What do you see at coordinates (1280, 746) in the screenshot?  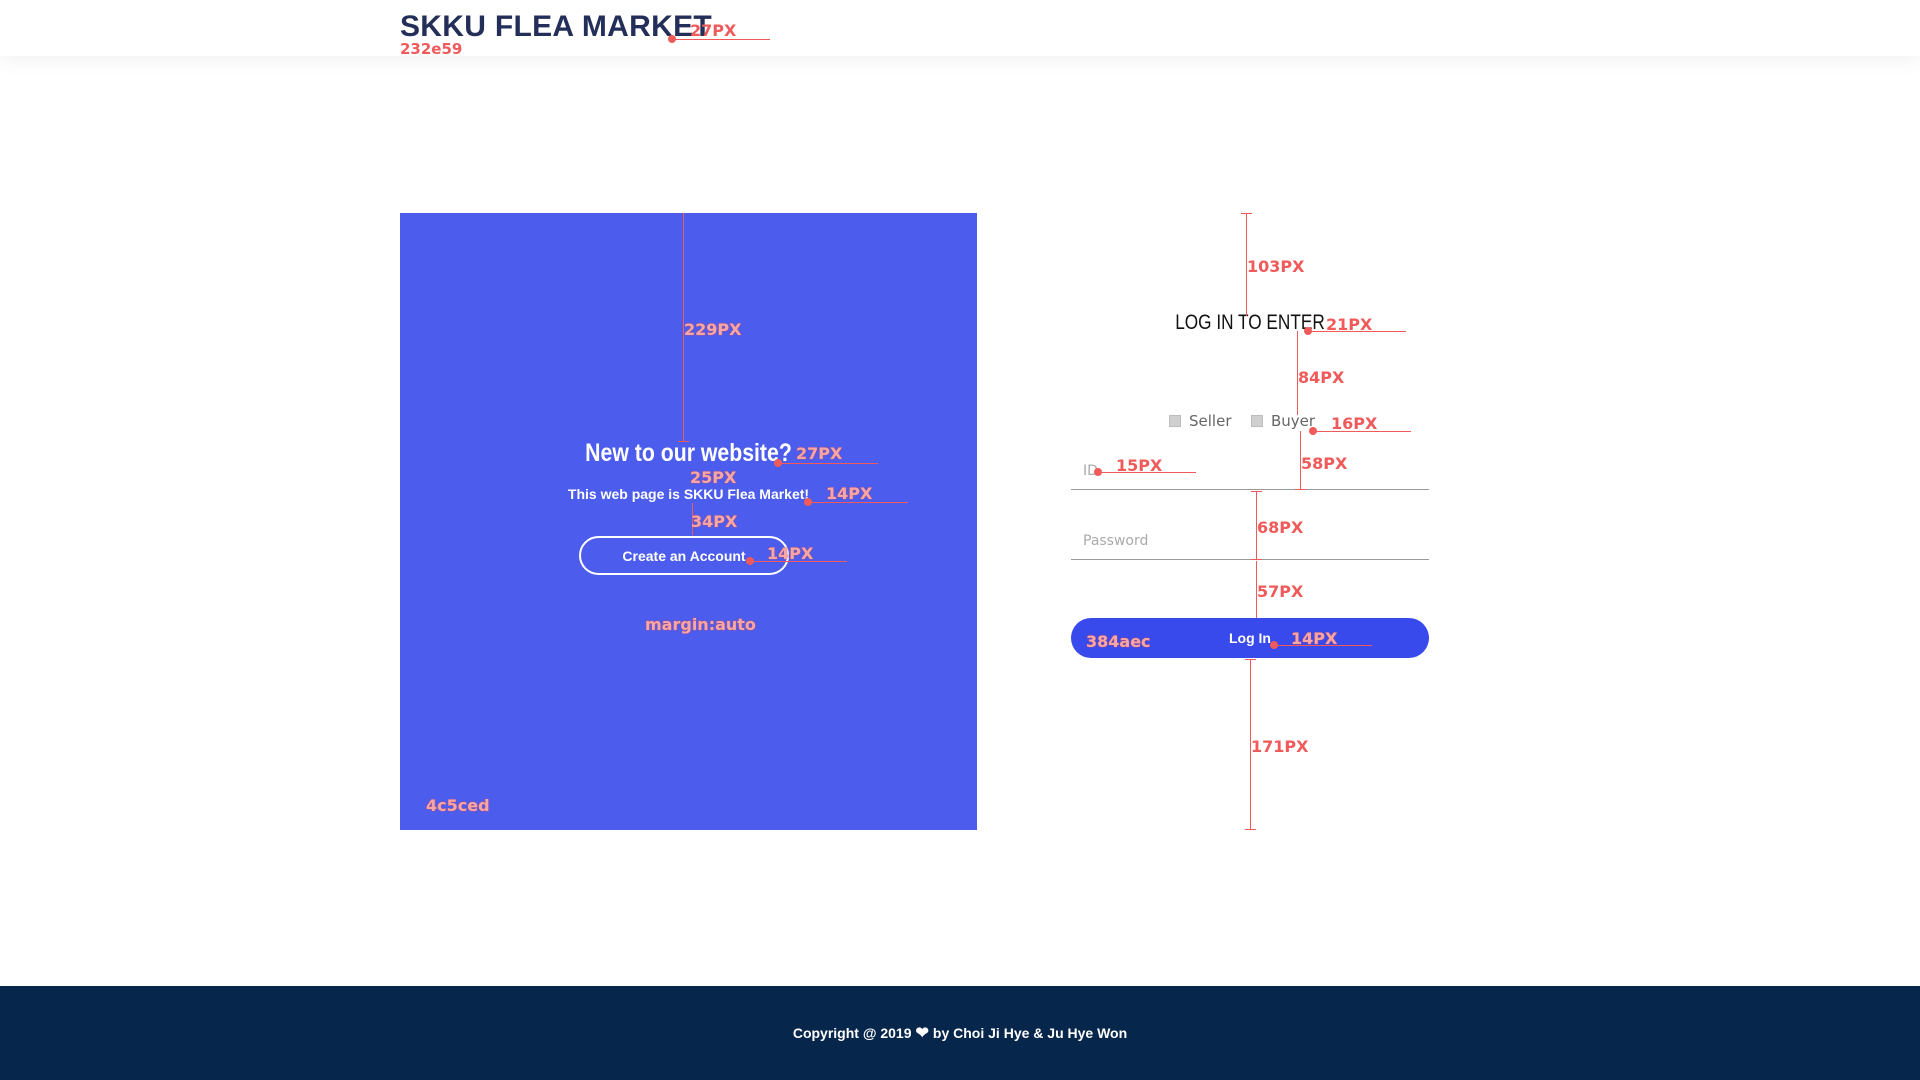 I see `annotation-bottom-gap: 171PX` at bounding box center [1280, 746].